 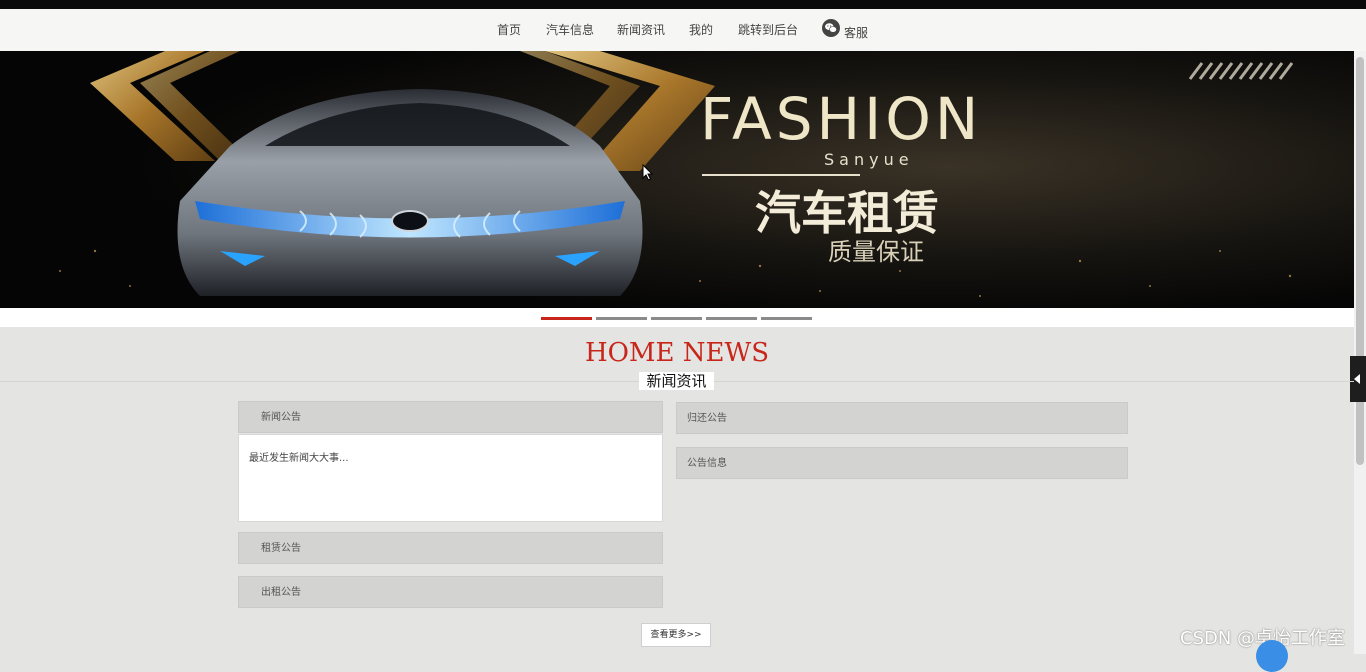 I want to click on scrollbar-thumb, so click(x=1360, y=261).